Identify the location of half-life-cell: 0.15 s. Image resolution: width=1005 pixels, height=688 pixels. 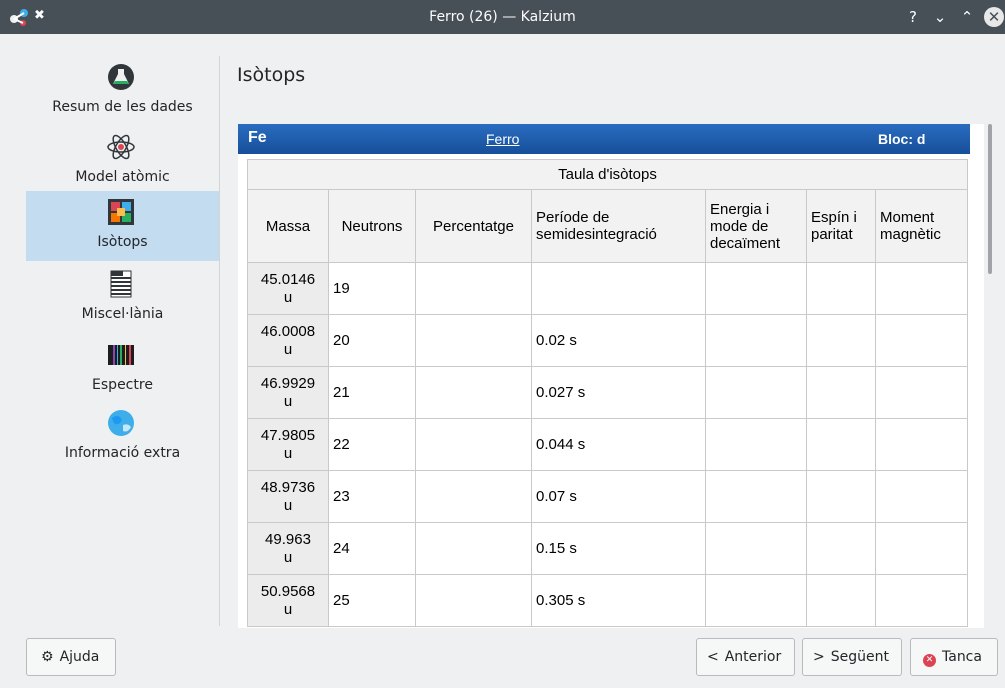
(618, 548).